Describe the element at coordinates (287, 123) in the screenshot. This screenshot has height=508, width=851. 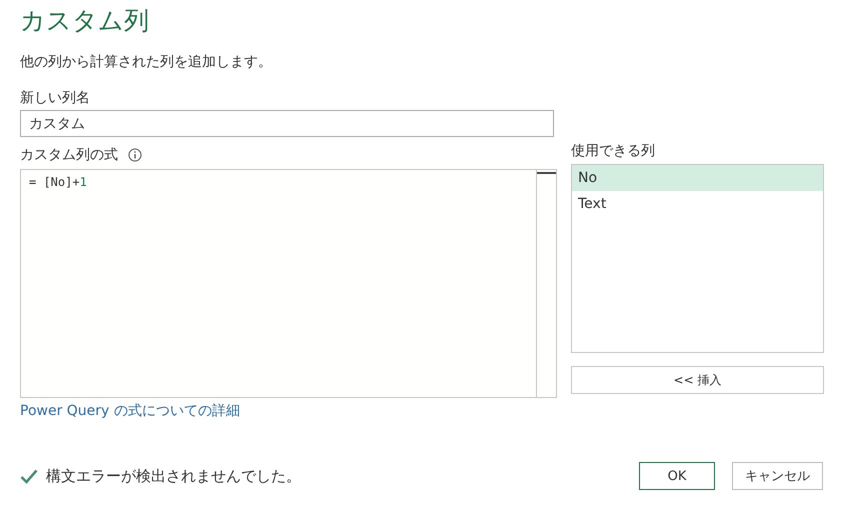
I see `column-name-field: カスタム` at that location.